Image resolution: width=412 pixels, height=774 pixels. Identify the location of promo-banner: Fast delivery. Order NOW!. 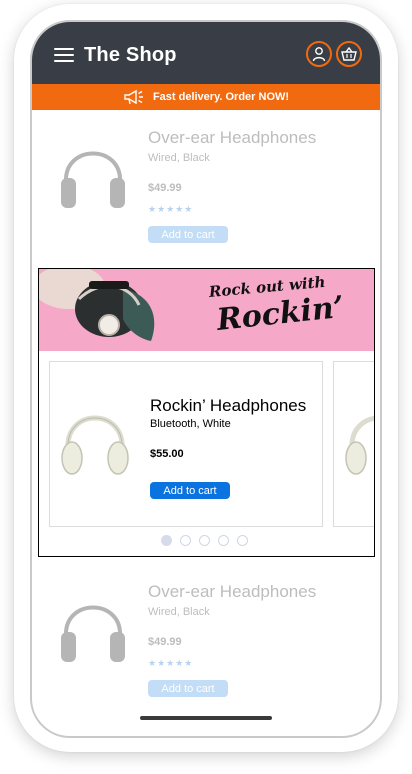
(206, 97).